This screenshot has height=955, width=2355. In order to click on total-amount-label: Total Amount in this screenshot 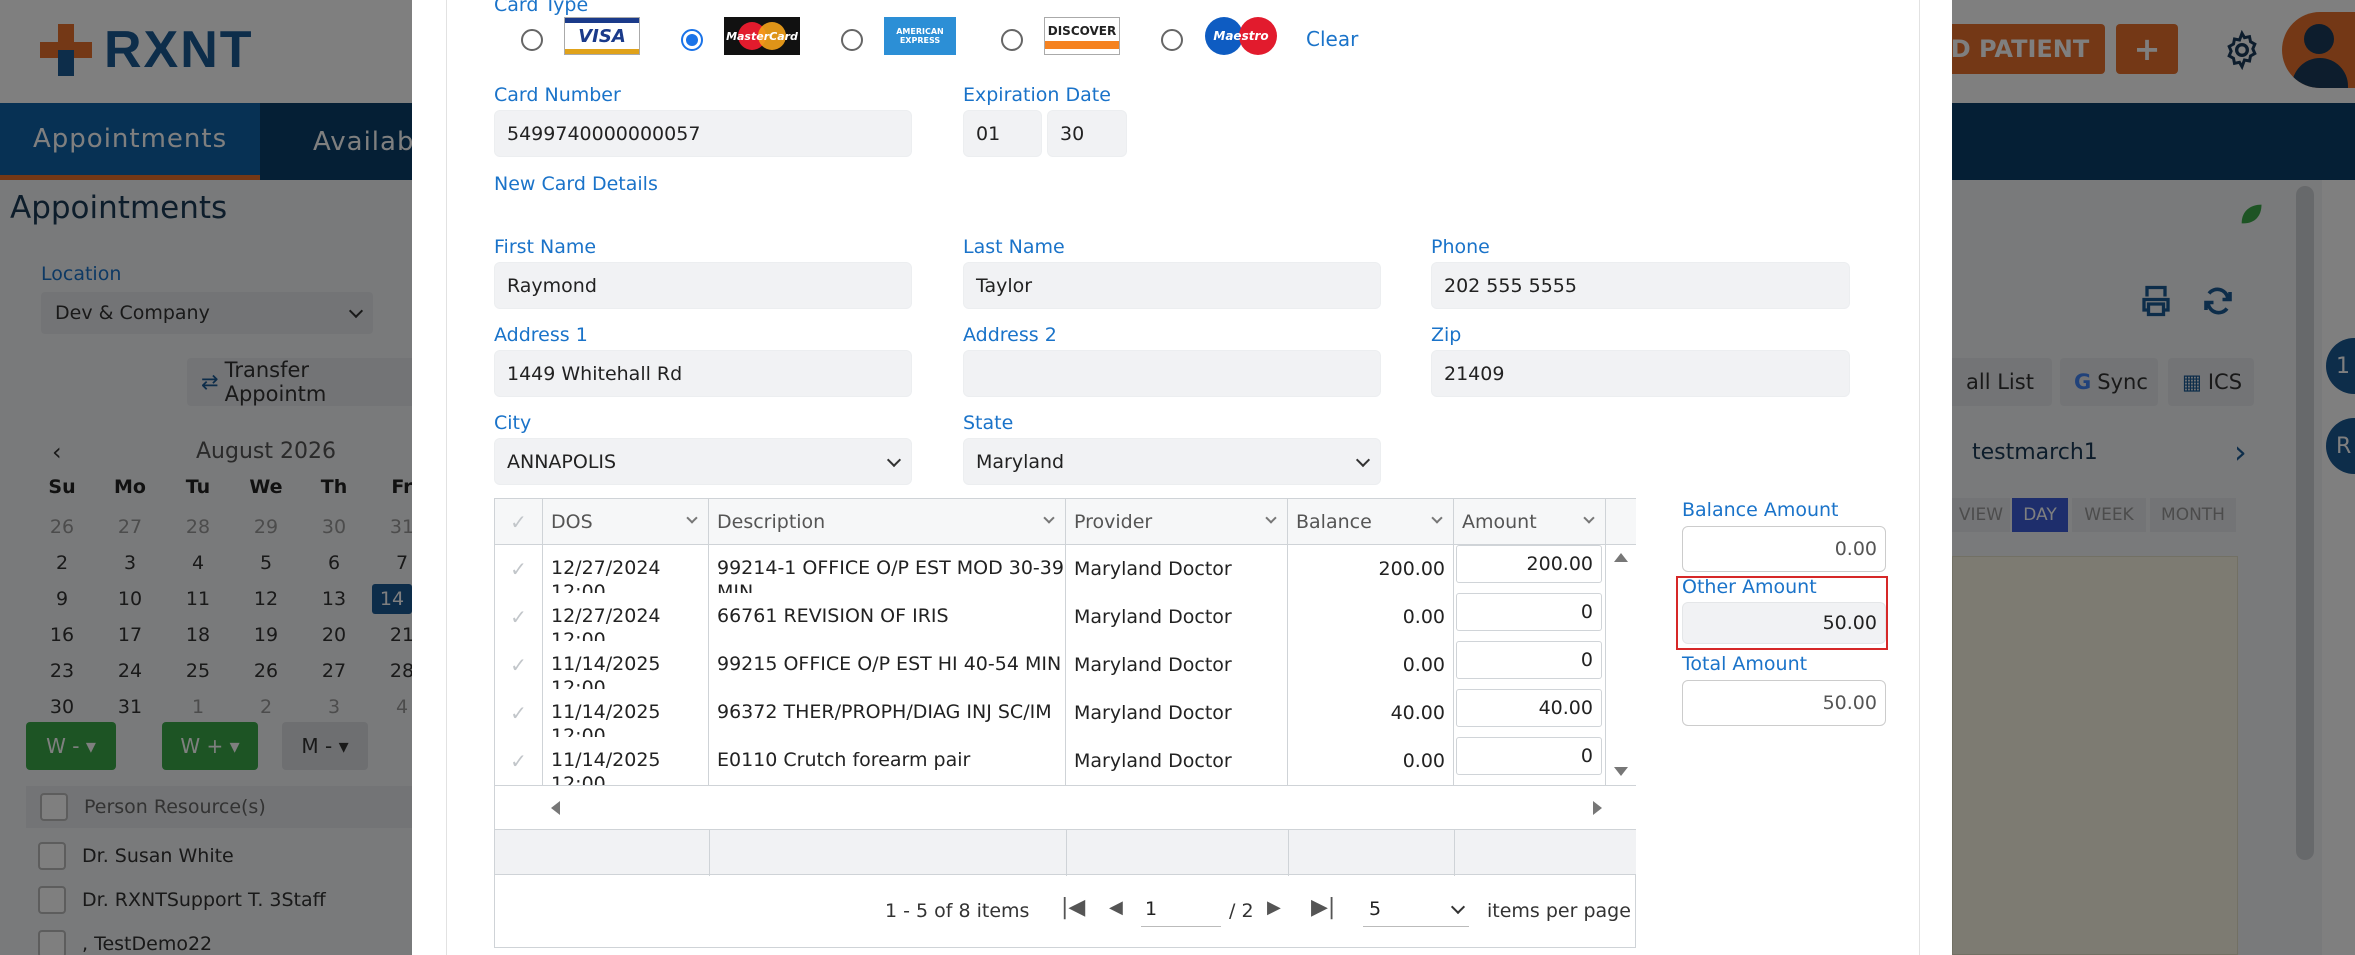, I will do `click(1745, 664)`.